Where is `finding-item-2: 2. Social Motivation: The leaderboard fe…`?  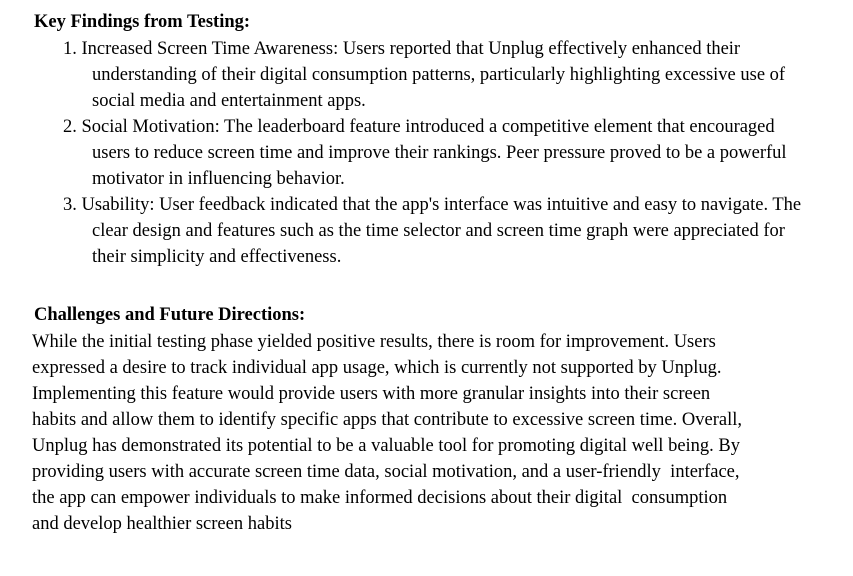
finding-item-2: 2. Social Motivation: The leaderboard fe… is located at coordinates (426, 153).